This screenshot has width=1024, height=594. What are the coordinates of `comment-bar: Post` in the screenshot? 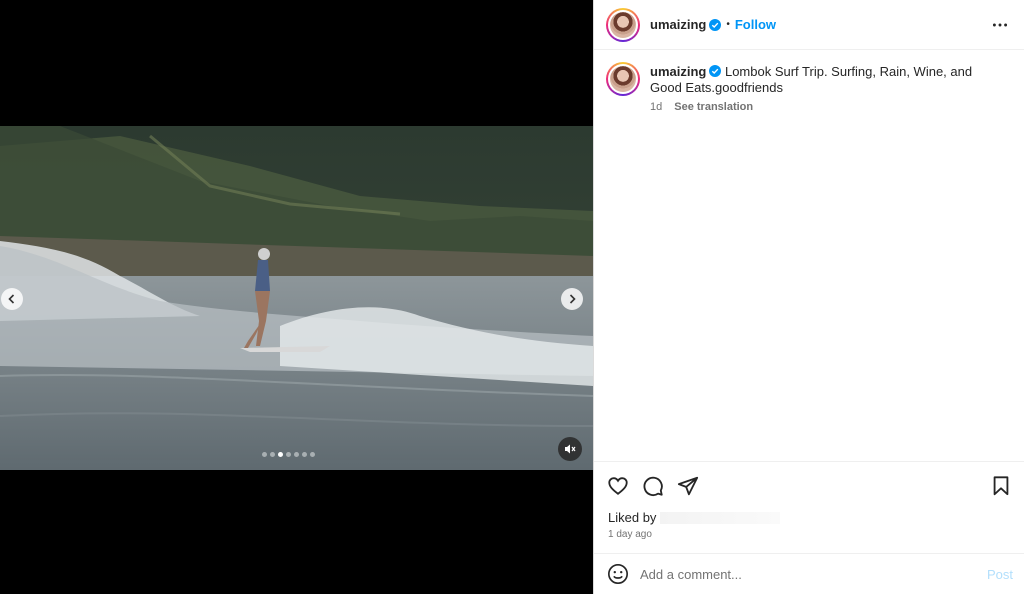 It's located at (809, 573).